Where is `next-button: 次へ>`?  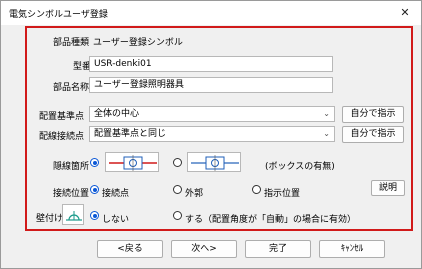 next-button: 次へ> is located at coordinates (204, 249).